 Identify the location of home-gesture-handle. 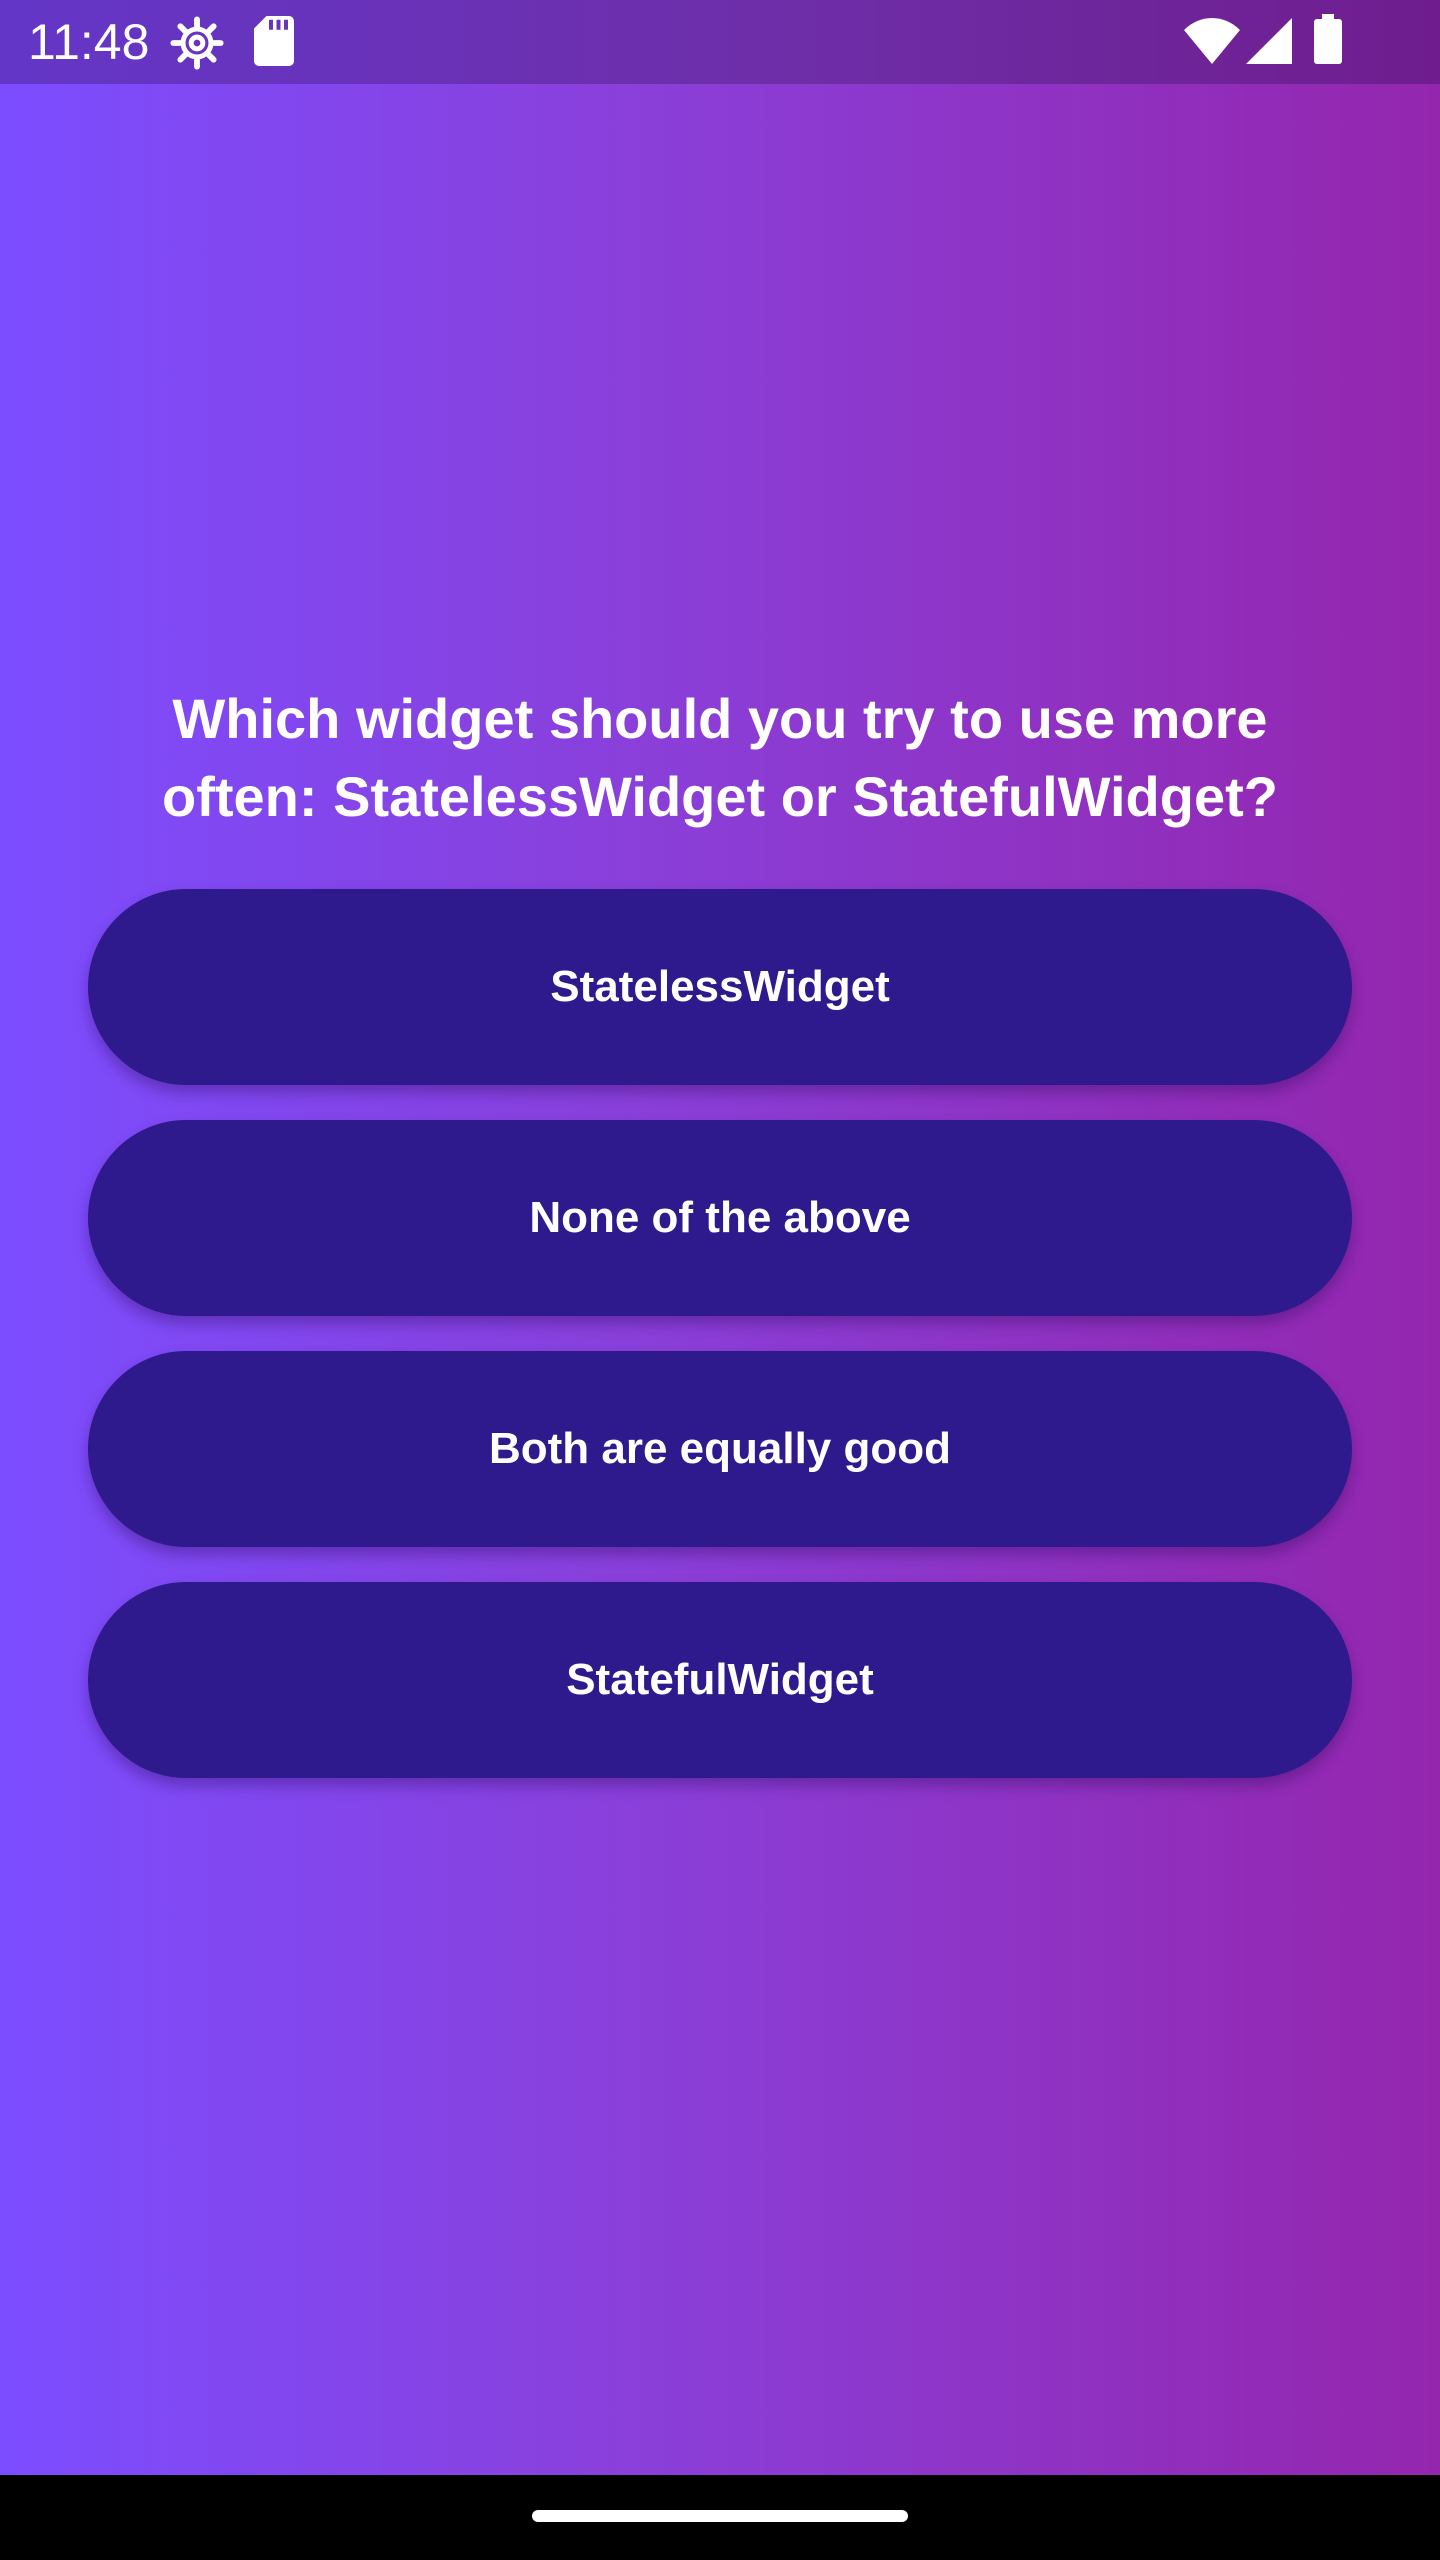
(720, 2516).